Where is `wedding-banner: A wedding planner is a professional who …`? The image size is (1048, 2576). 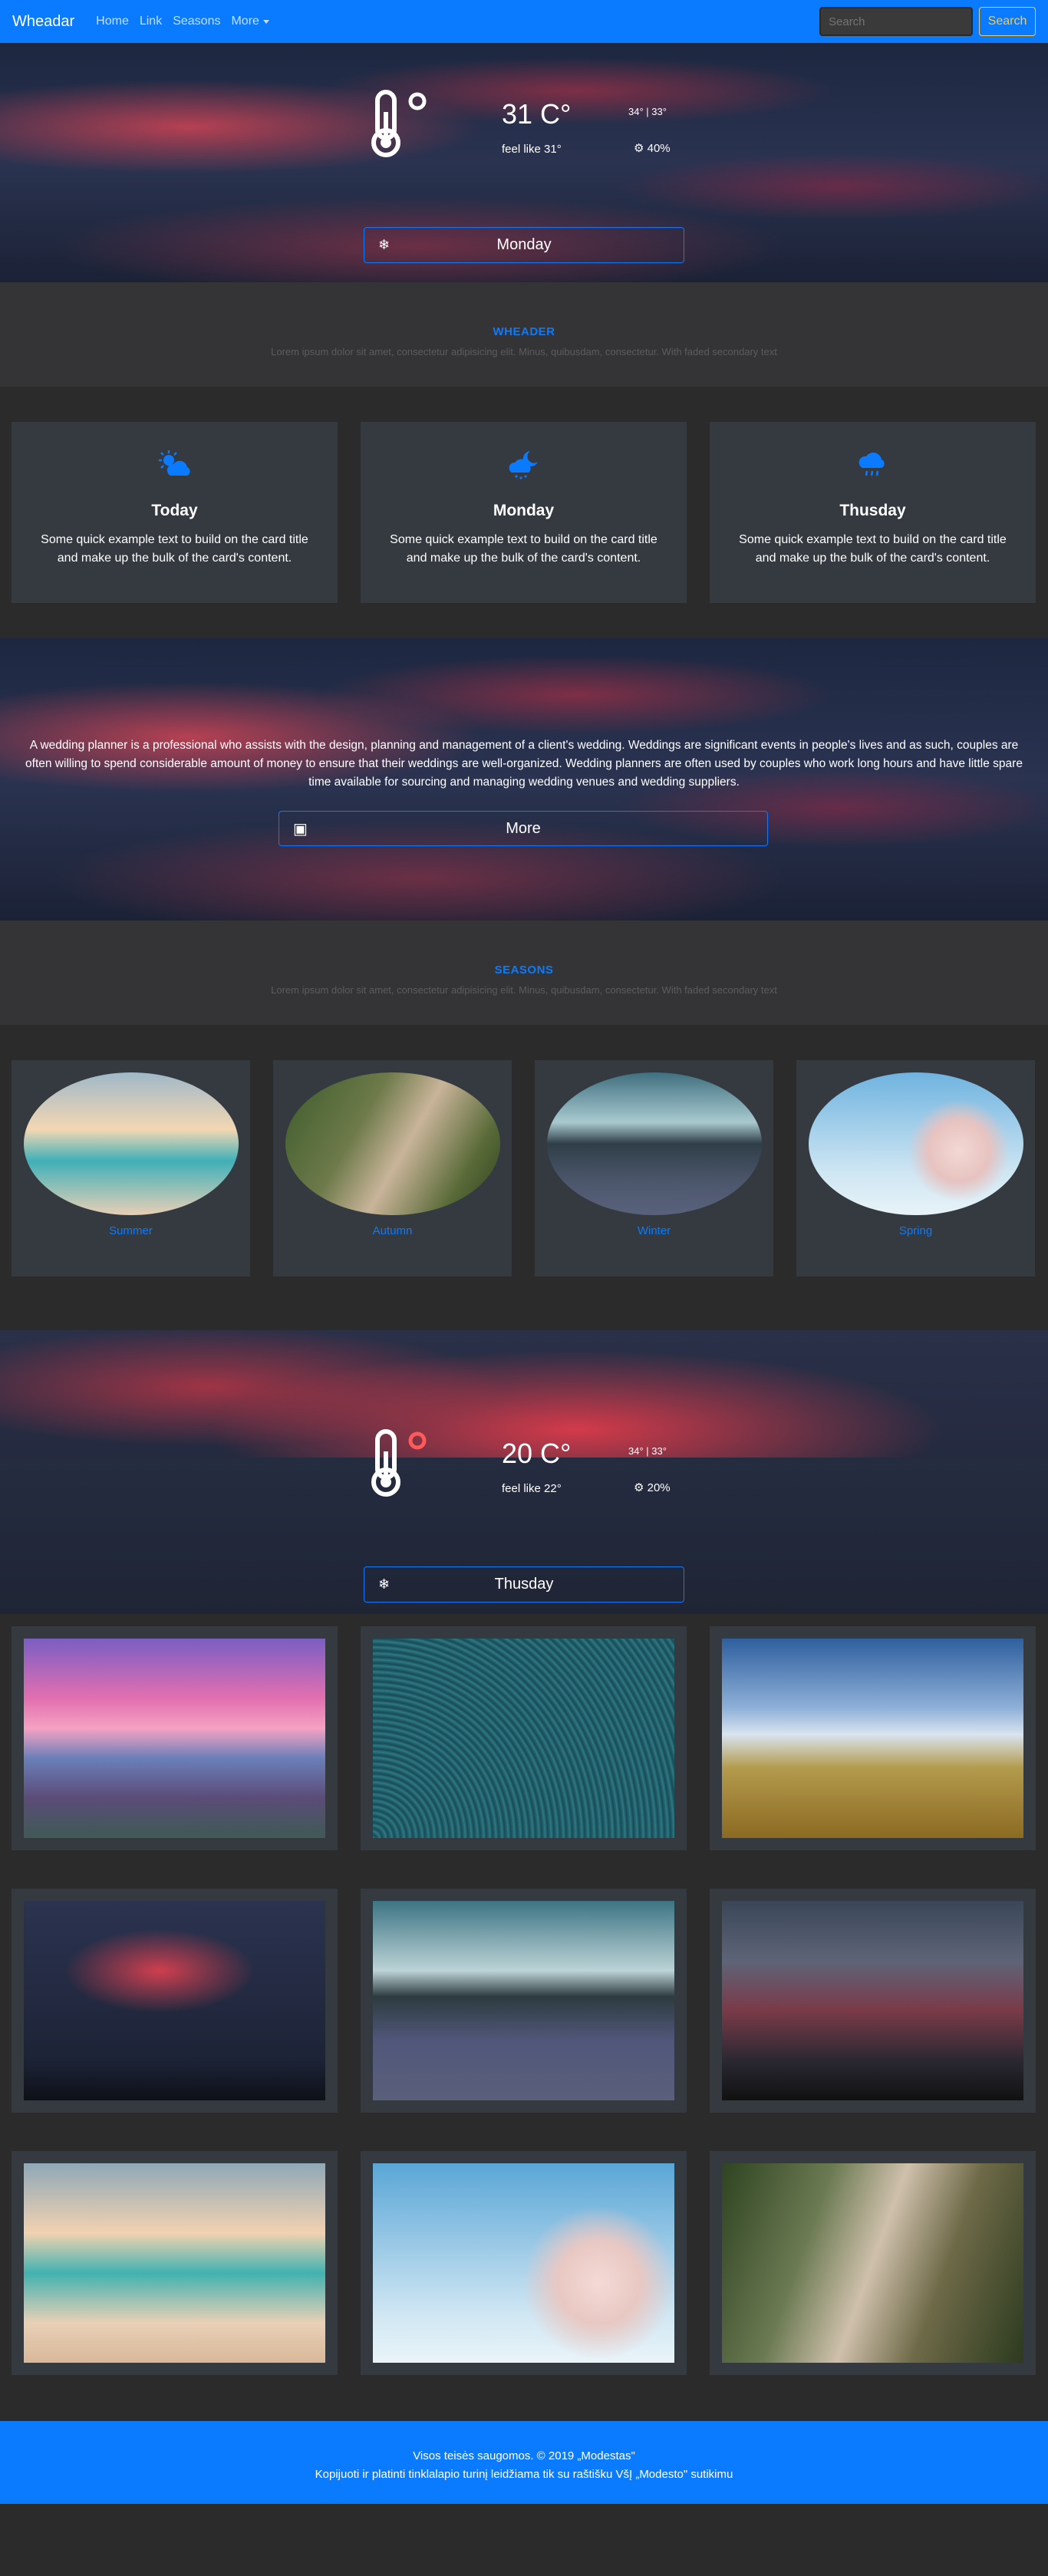
wedding-banner: A wedding planner is a professional who … is located at coordinates (524, 779).